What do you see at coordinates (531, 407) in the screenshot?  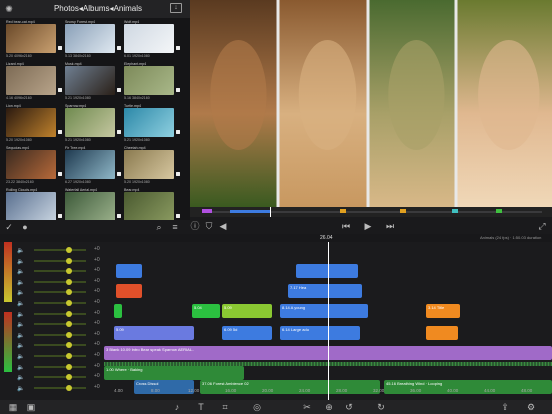 I see `settings-icon: ⚙` at bounding box center [531, 407].